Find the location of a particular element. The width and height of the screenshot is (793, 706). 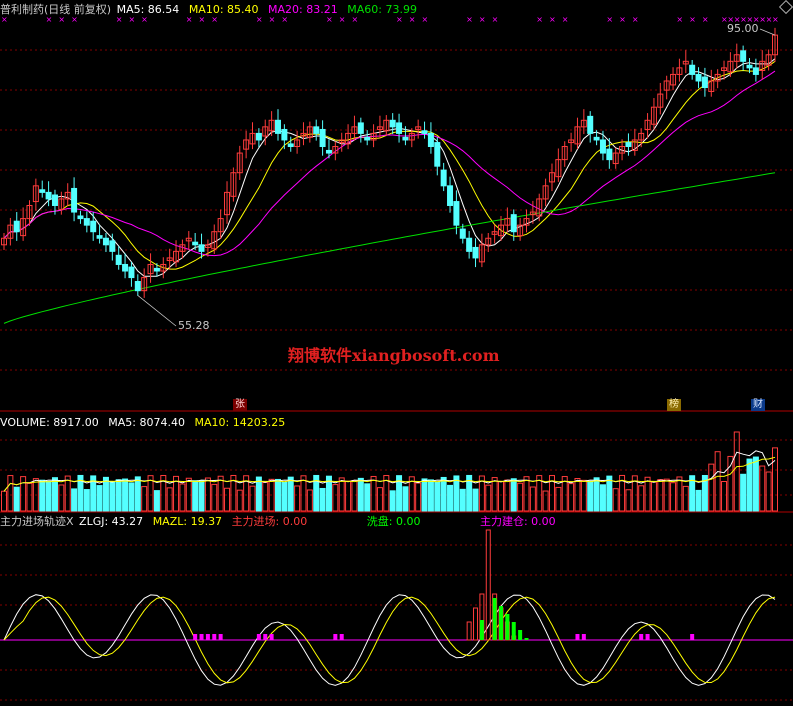

high-price-leader is located at coordinates (767, 32).